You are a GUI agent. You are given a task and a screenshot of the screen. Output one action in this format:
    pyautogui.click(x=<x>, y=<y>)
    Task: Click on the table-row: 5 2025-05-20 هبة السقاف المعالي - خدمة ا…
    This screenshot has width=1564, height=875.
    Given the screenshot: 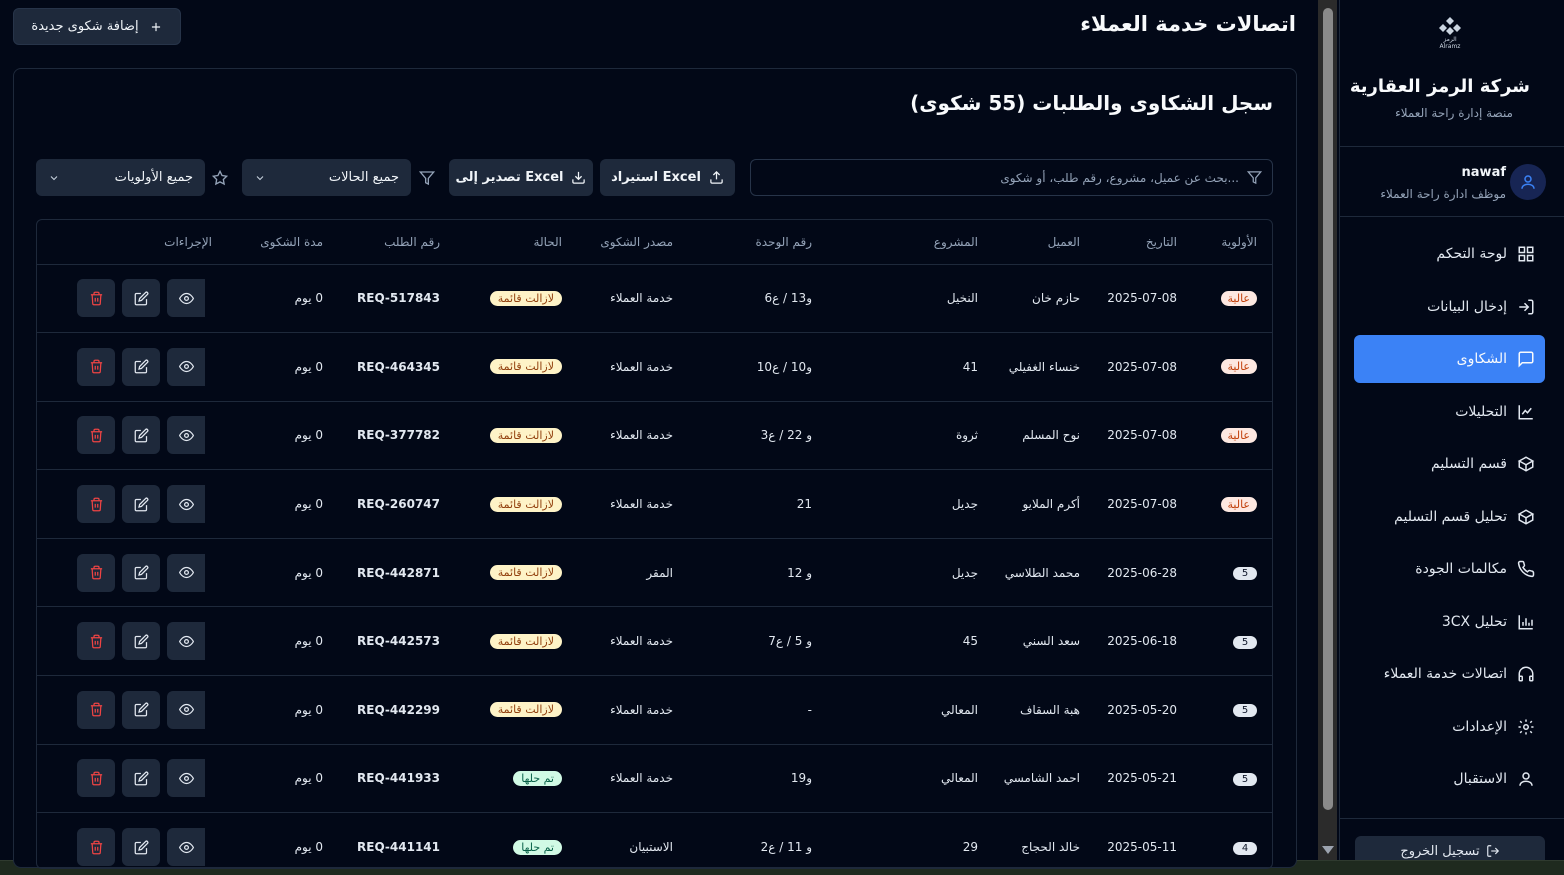 What is the action you would take?
    pyautogui.click(x=654, y=710)
    